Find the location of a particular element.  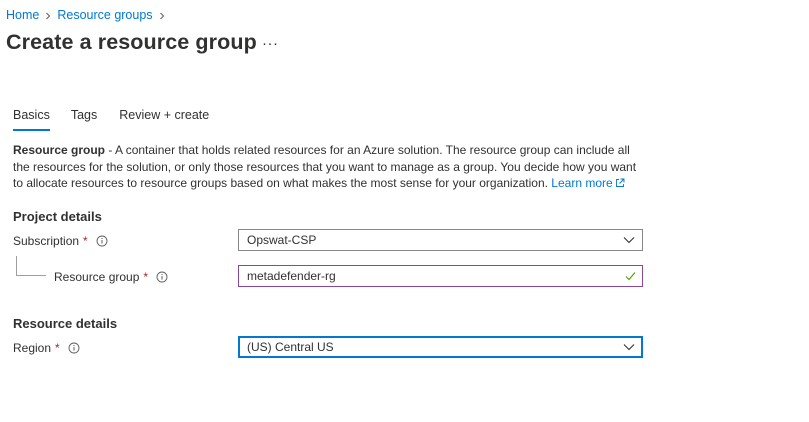

region-label-text: Region is located at coordinates (32, 348).